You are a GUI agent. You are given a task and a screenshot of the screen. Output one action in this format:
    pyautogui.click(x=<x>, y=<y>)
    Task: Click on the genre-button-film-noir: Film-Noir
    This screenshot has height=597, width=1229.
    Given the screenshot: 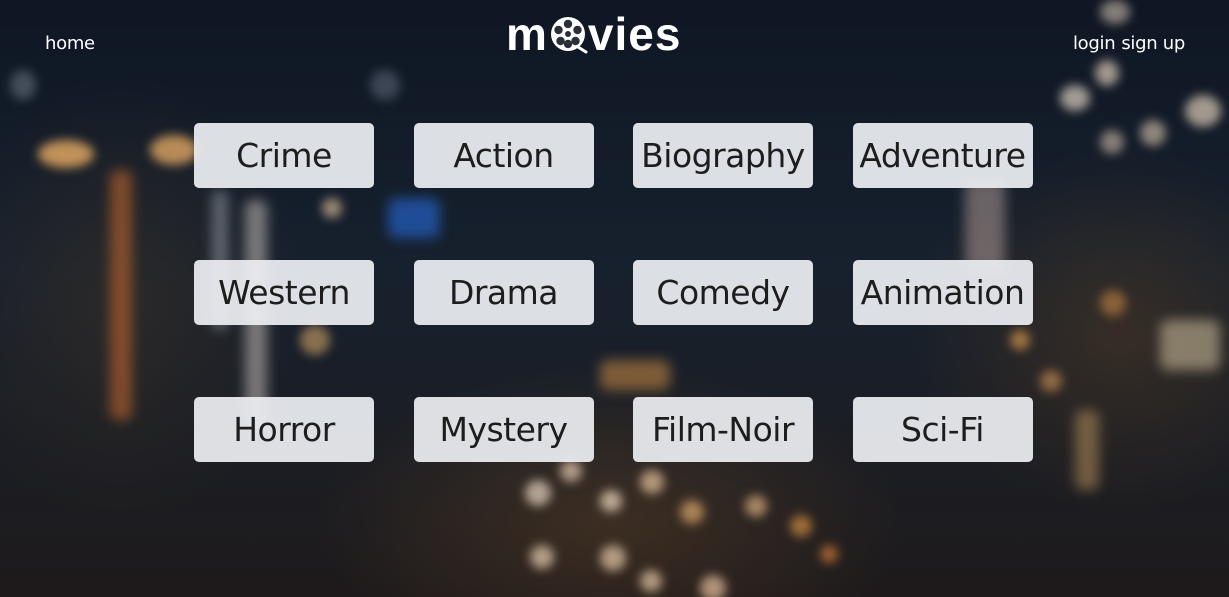 What is the action you would take?
    pyautogui.click(x=723, y=429)
    